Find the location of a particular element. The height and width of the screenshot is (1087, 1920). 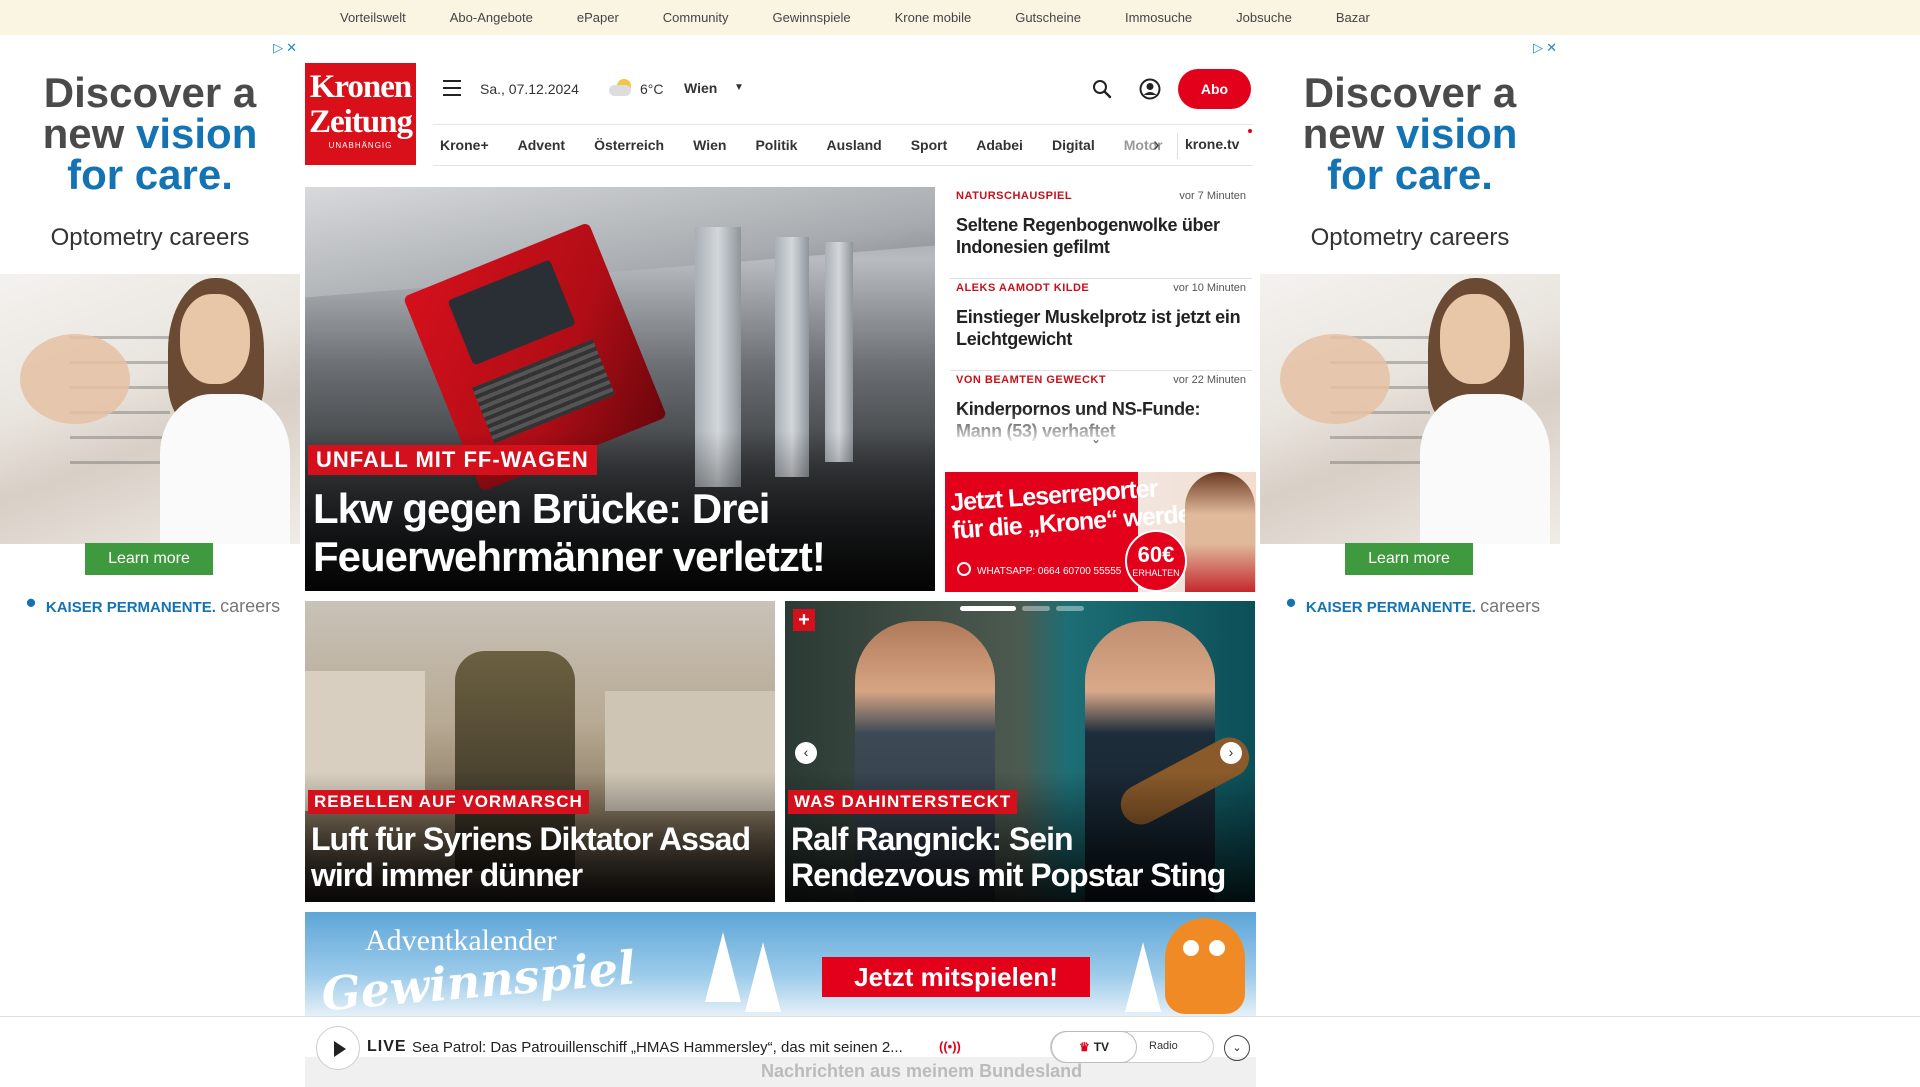

media-switch: ♛ TV Radio is located at coordinates (1132, 1047).